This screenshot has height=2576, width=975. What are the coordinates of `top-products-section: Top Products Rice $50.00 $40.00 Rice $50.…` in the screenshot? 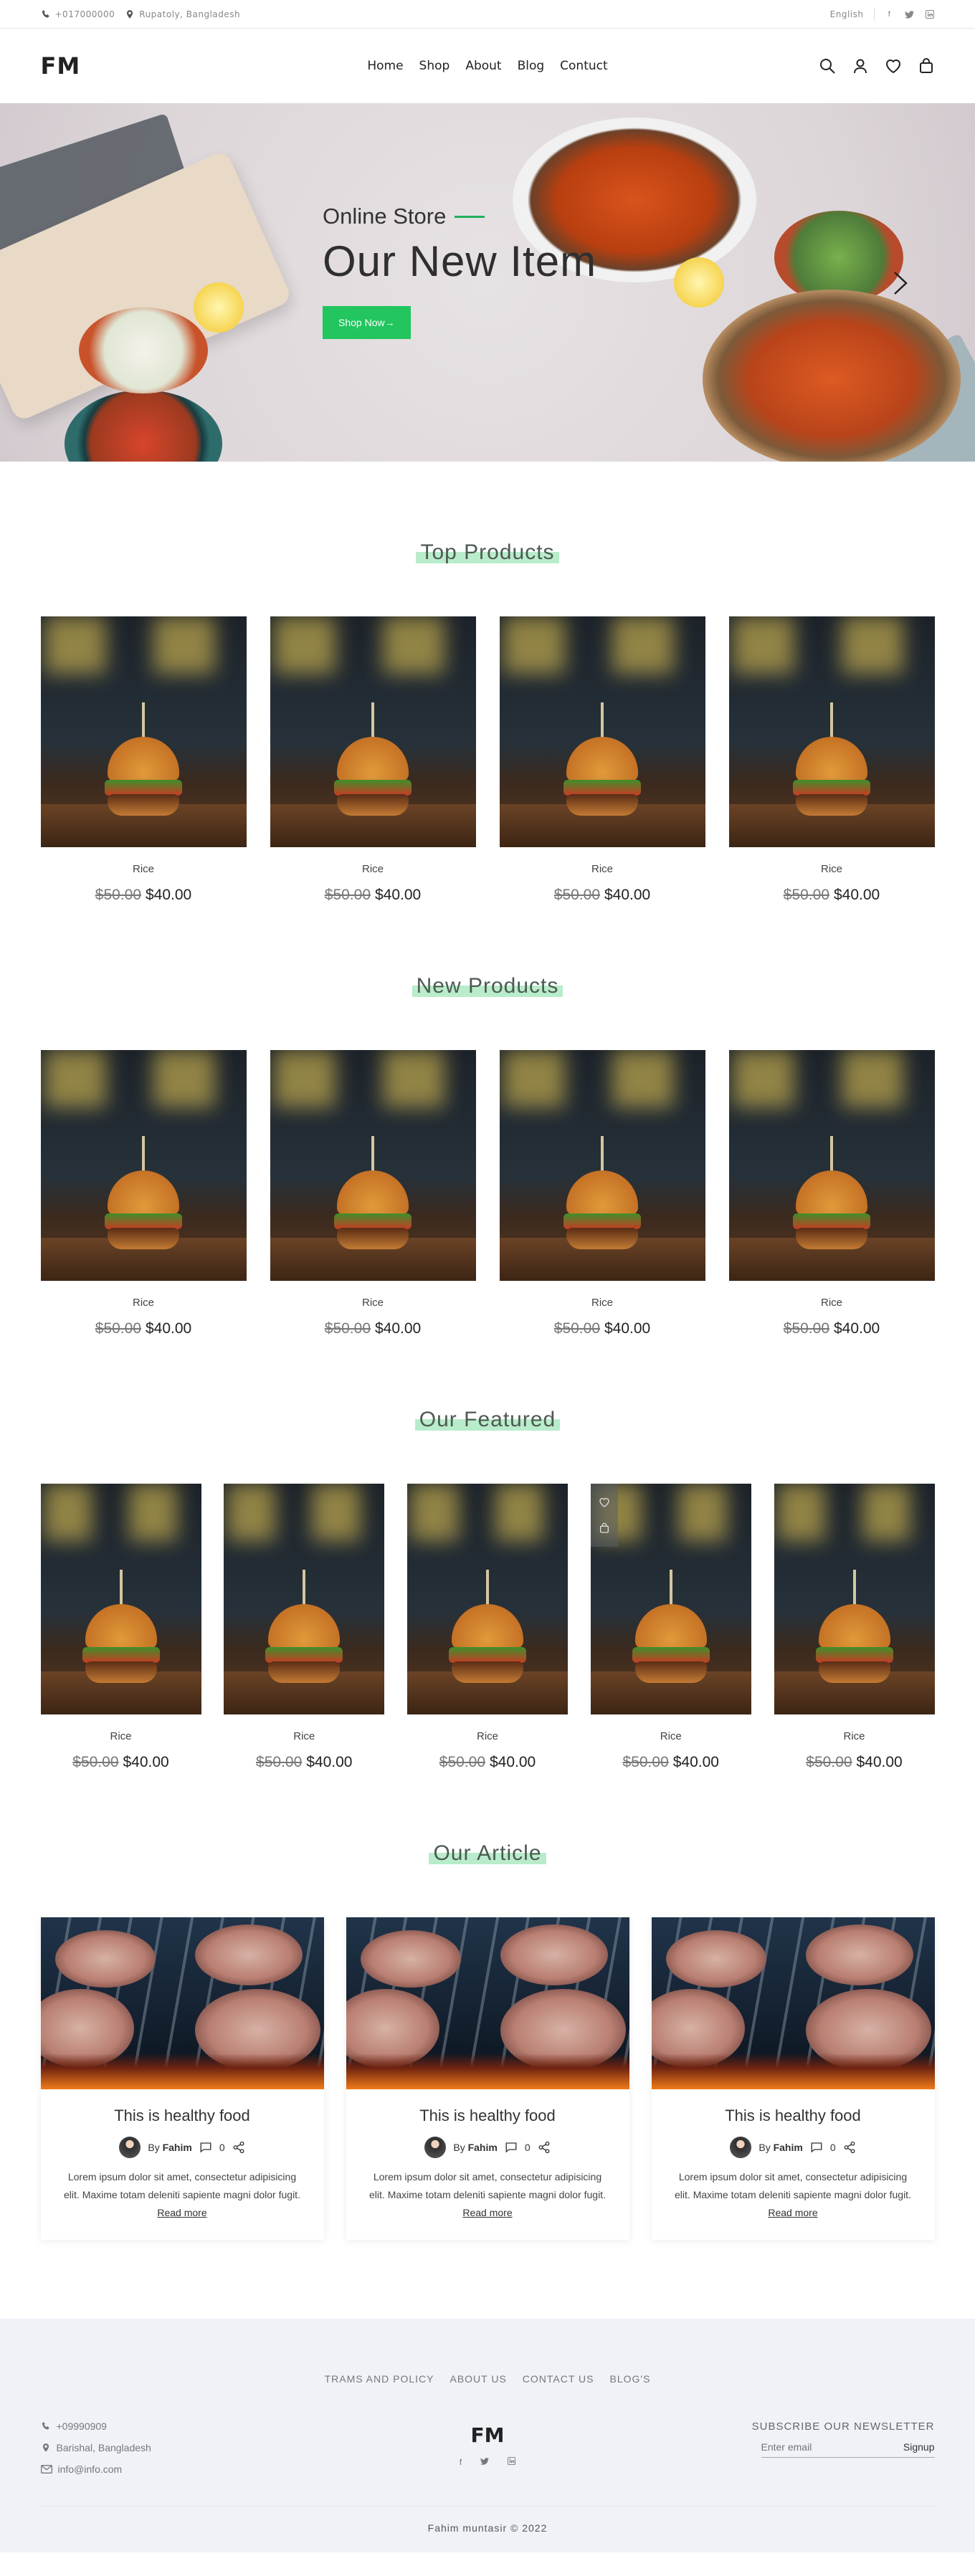 It's located at (487, 722).